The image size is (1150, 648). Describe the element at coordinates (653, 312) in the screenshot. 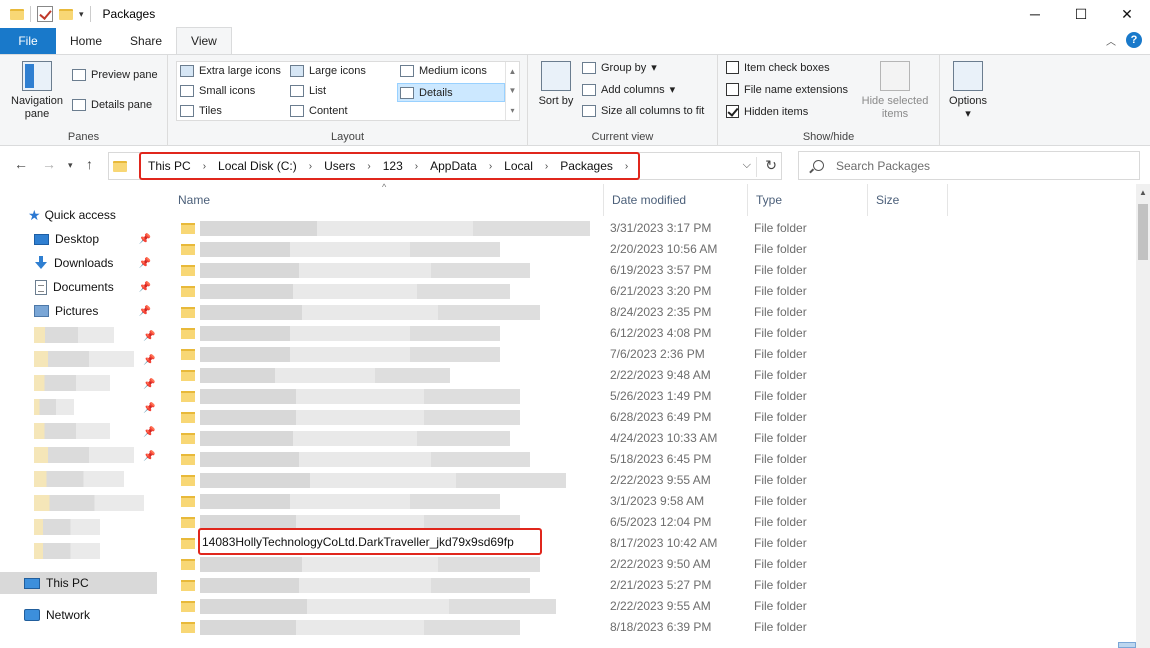

I see `table-row: 8/24/2023 2:35 PM File folder` at that location.